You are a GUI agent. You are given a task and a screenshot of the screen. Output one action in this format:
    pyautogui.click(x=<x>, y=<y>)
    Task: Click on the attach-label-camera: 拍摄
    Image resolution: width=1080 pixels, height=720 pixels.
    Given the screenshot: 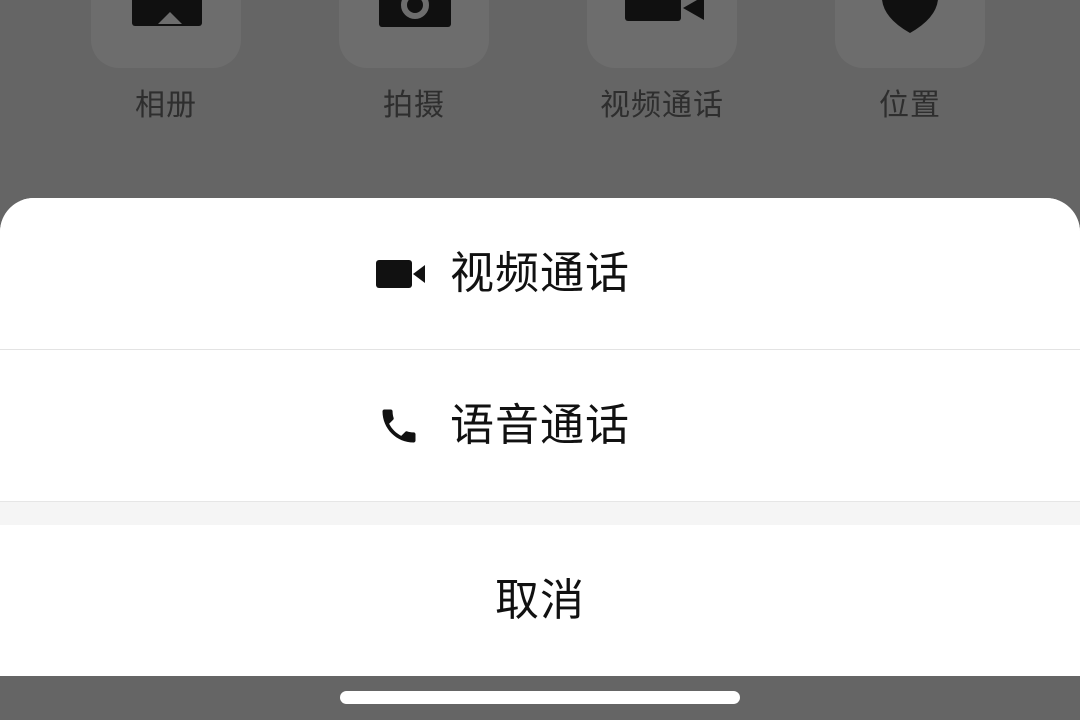 What is the action you would take?
    pyautogui.click(x=414, y=105)
    